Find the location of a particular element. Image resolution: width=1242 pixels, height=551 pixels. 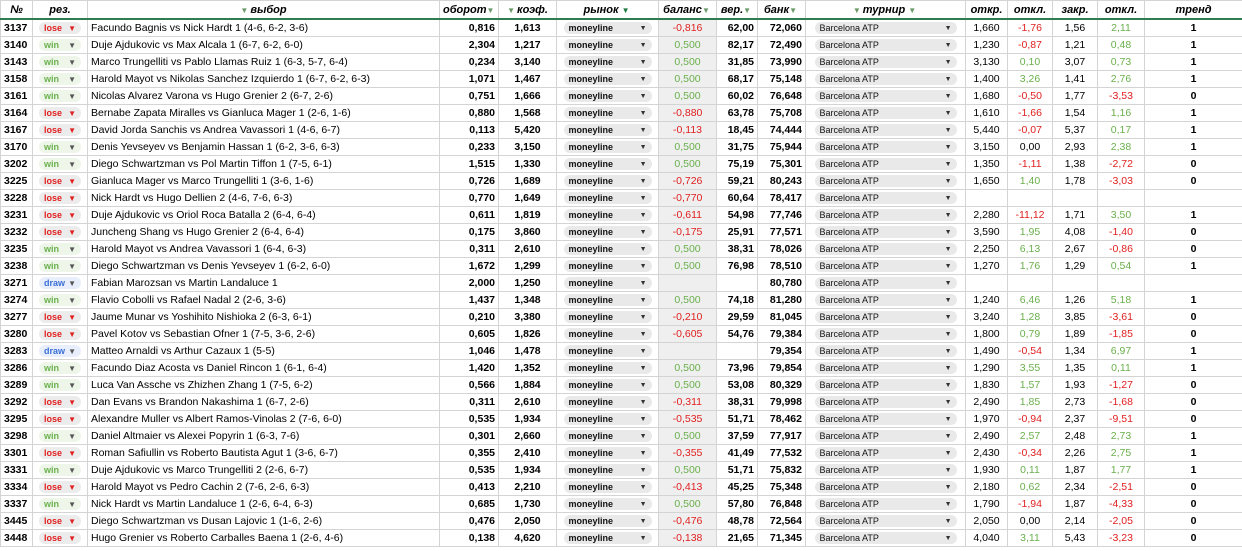

cell-balance: -0,816 is located at coordinates (687, 27).